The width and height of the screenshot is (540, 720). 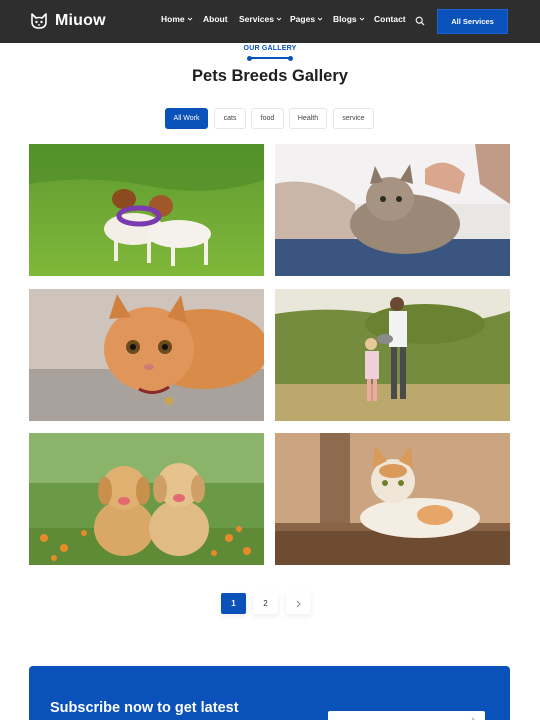 I want to click on all-services-button: All Services, so click(x=472, y=21).